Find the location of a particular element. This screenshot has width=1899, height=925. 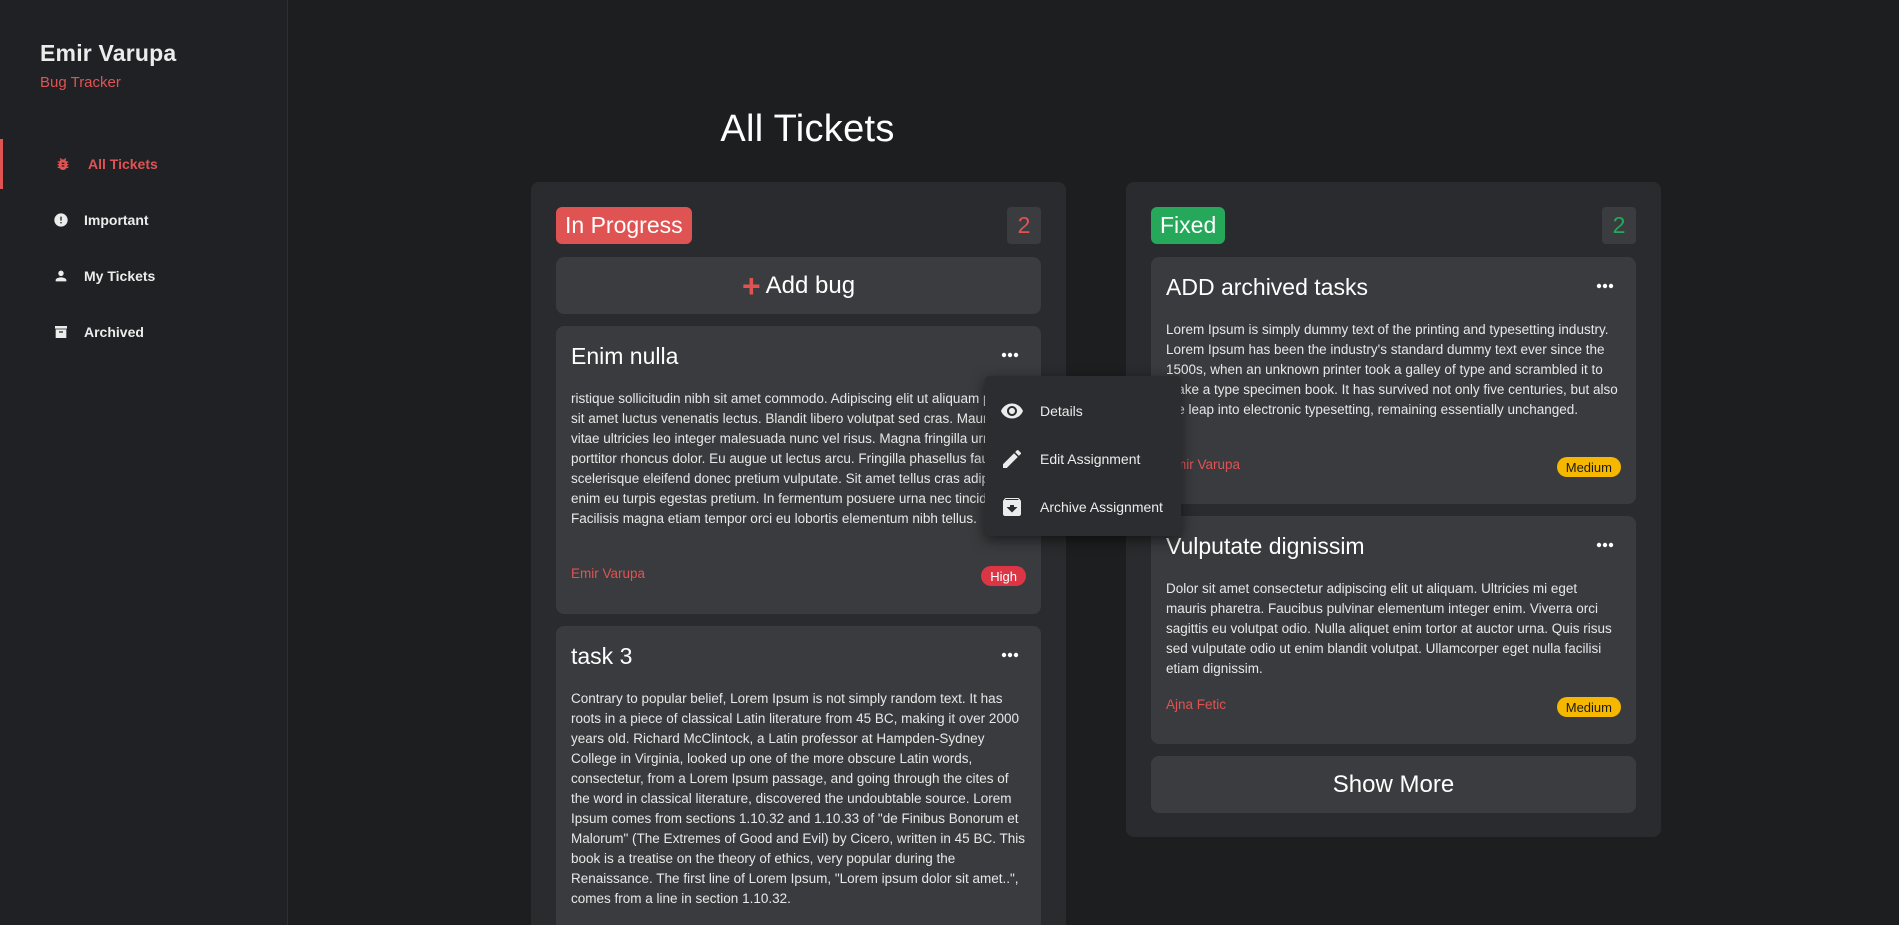

page-title: All Tickets is located at coordinates (807, 129).